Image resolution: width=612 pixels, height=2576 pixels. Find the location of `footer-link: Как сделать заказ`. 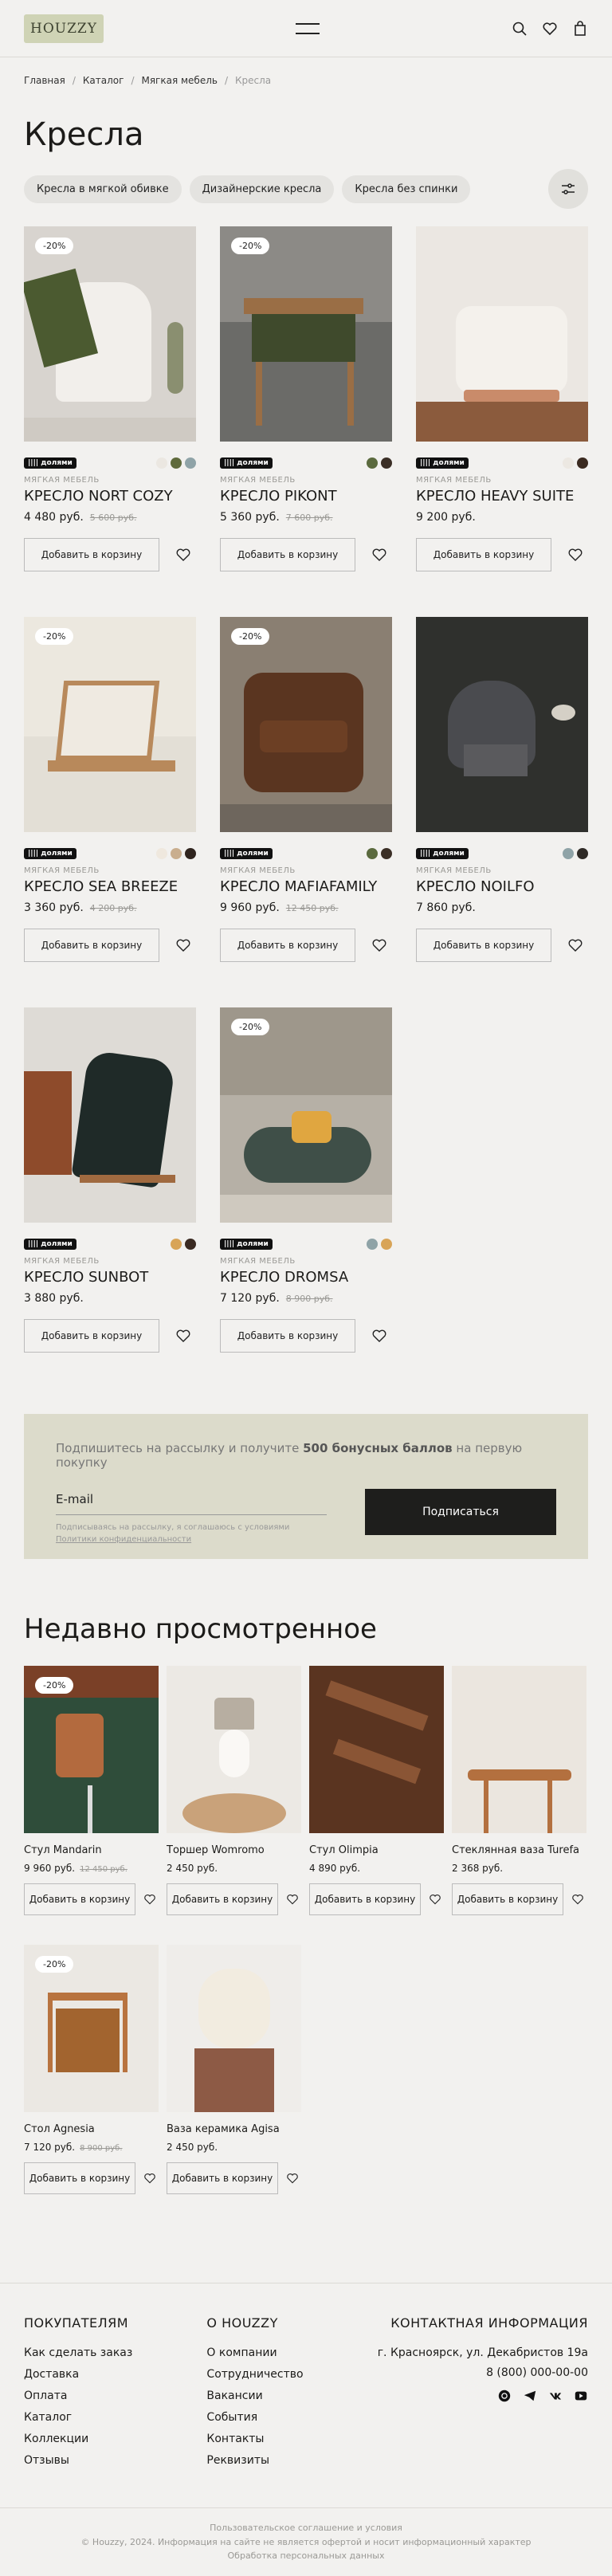

footer-link: Как сделать заказ is located at coordinates (78, 2352).